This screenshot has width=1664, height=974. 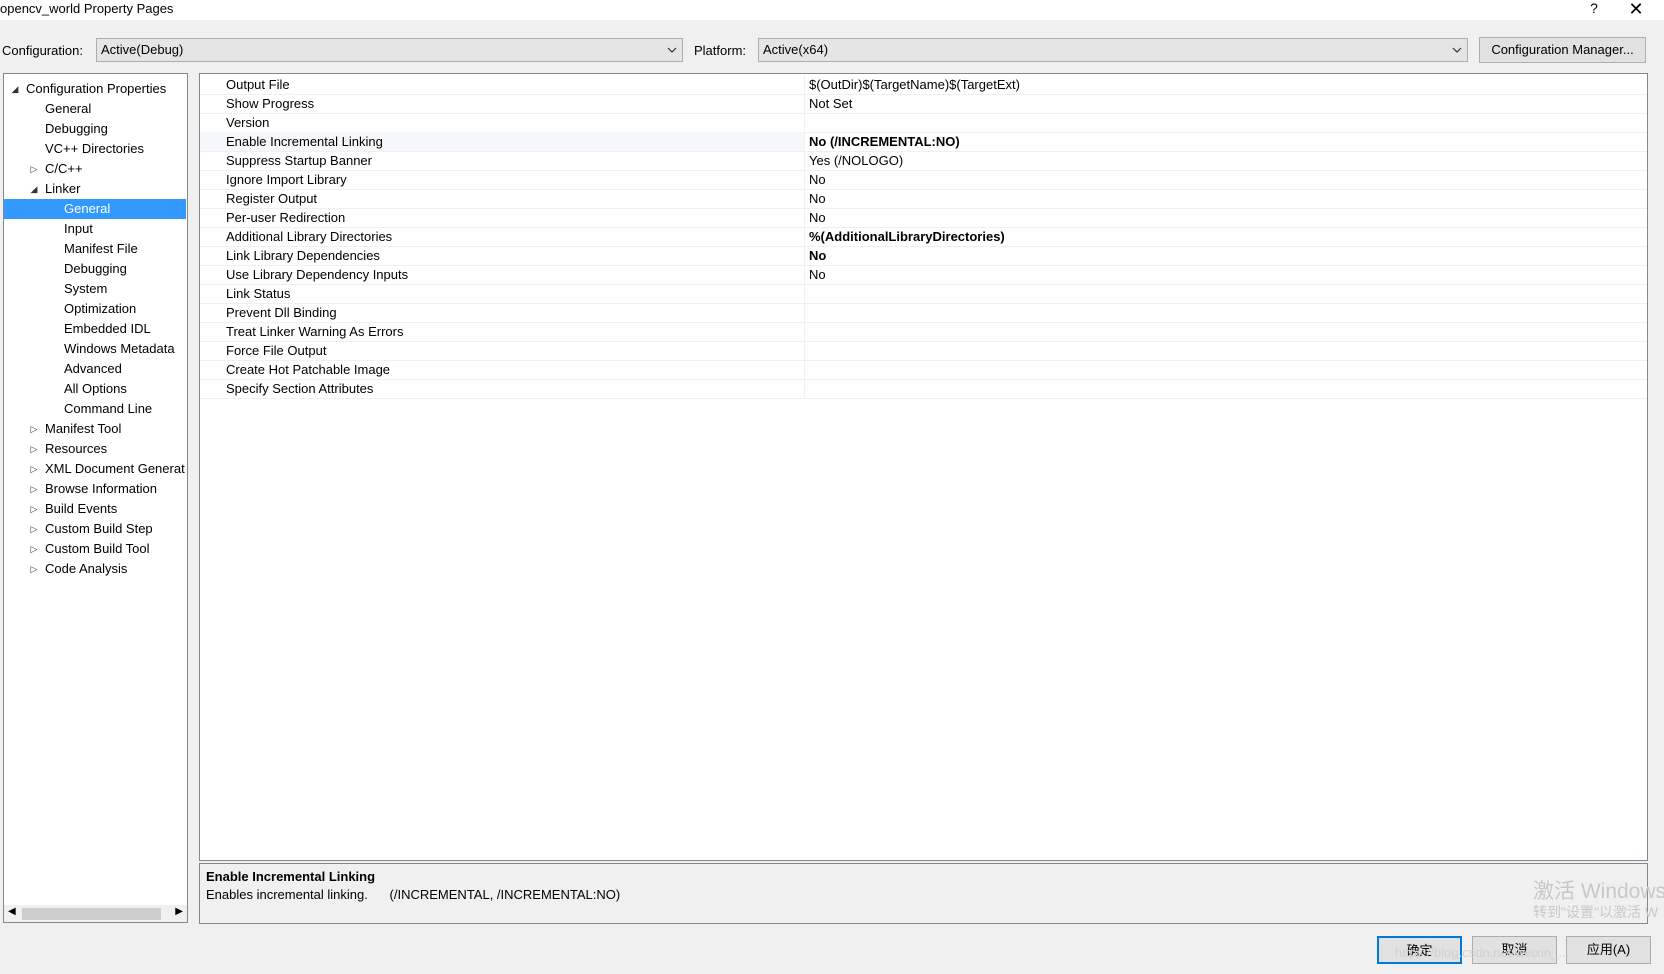 I want to click on tree-item: ▷ XML Document Generat, so click(x=95, y=469).